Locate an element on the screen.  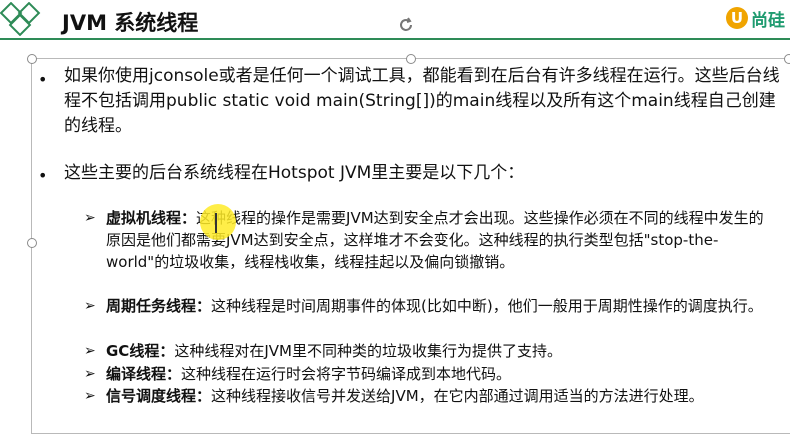
slide-title: JVM 系统线程 is located at coordinates (130, 23).